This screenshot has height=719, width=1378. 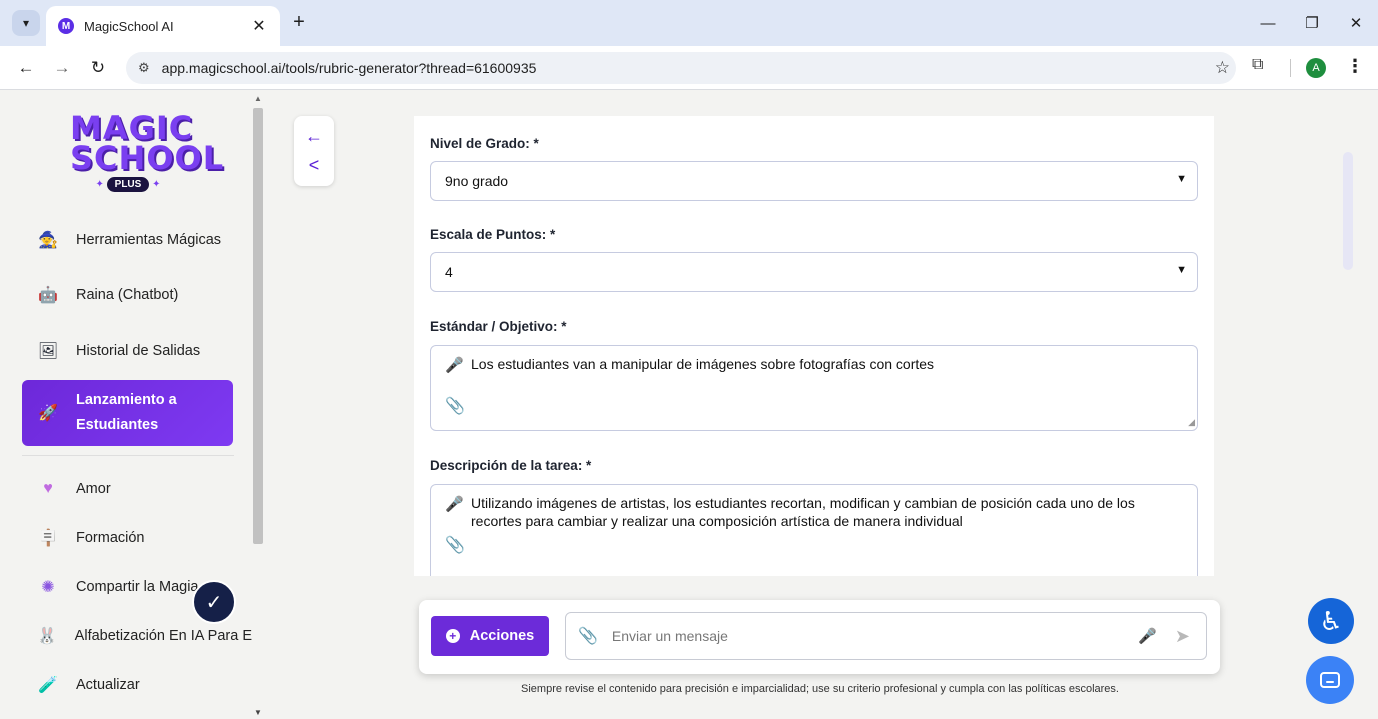 What do you see at coordinates (98, 68) in the screenshot?
I see `reload-icon: ↻` at bounding box center [98, 68].